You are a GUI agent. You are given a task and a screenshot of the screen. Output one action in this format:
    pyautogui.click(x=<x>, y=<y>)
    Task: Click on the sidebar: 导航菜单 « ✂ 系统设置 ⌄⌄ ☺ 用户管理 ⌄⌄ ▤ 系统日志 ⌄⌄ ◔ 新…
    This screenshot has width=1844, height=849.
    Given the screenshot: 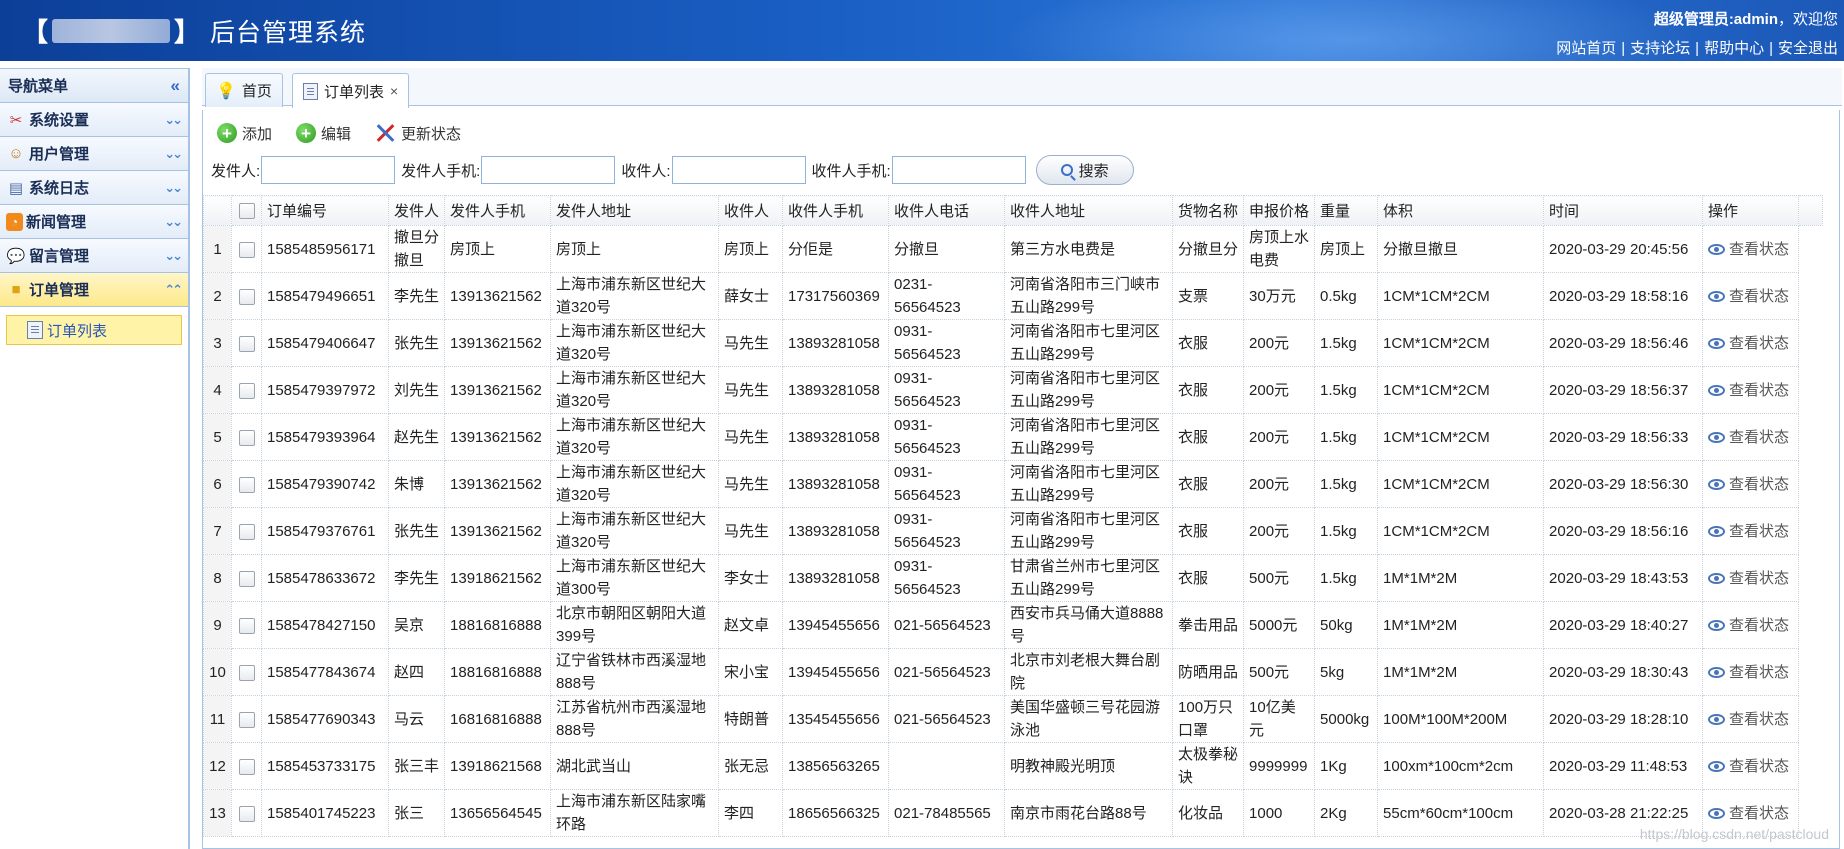 What is the action you would take?
    pyautogui.click(x=95, y=458)
    